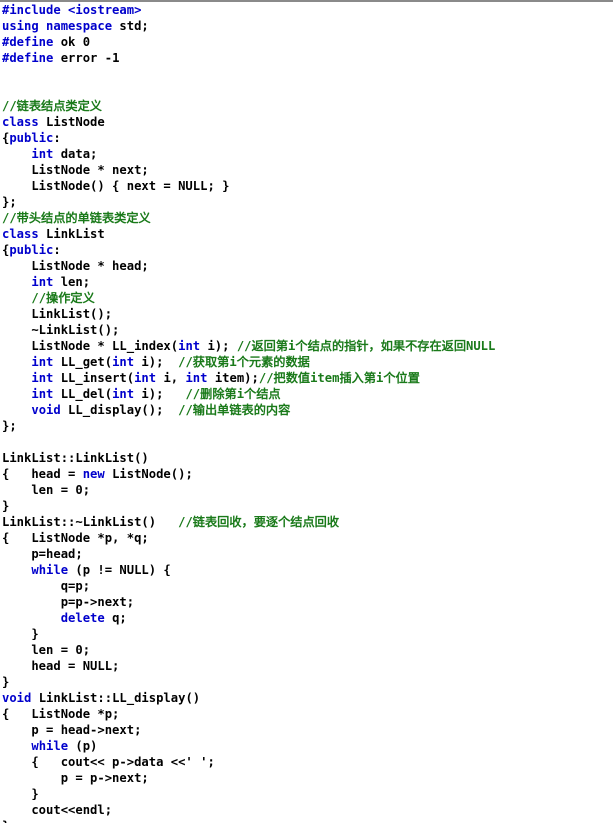  What do you see at coordinates (90, 346) in the screenshot?
I see `code-token-plain: ListNode * LL_index(` at bounding box center [90, 346].